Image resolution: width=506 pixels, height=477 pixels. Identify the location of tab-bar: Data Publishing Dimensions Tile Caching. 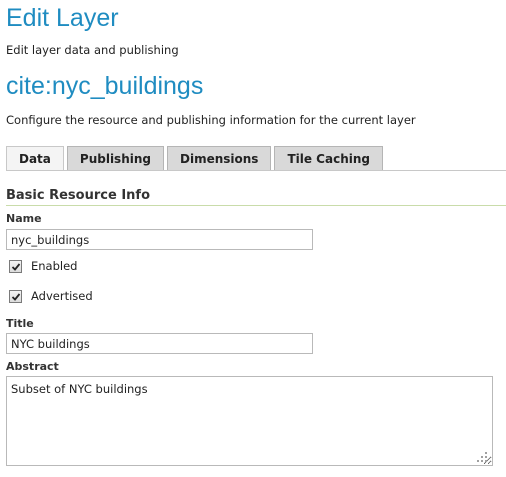
(196, 158).